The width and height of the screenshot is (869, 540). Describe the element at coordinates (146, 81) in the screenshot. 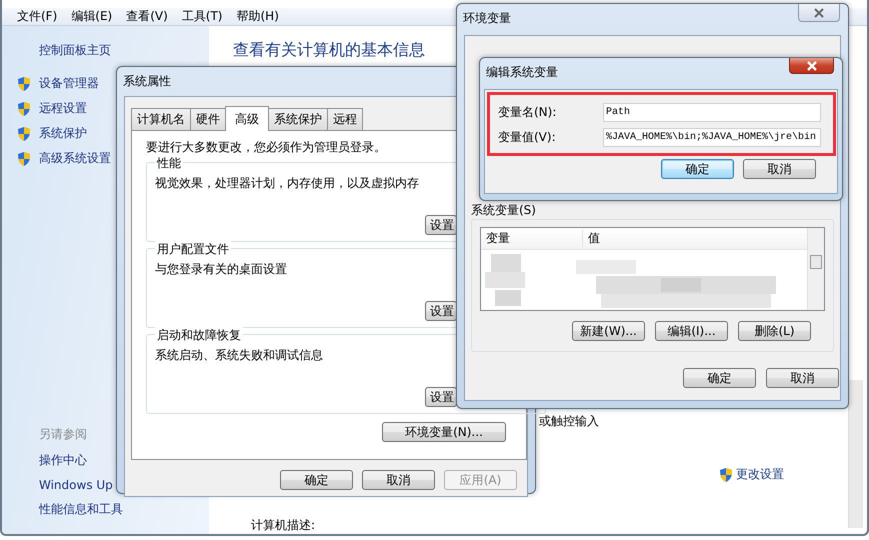

I see `window-title: 系统属性` at that location.